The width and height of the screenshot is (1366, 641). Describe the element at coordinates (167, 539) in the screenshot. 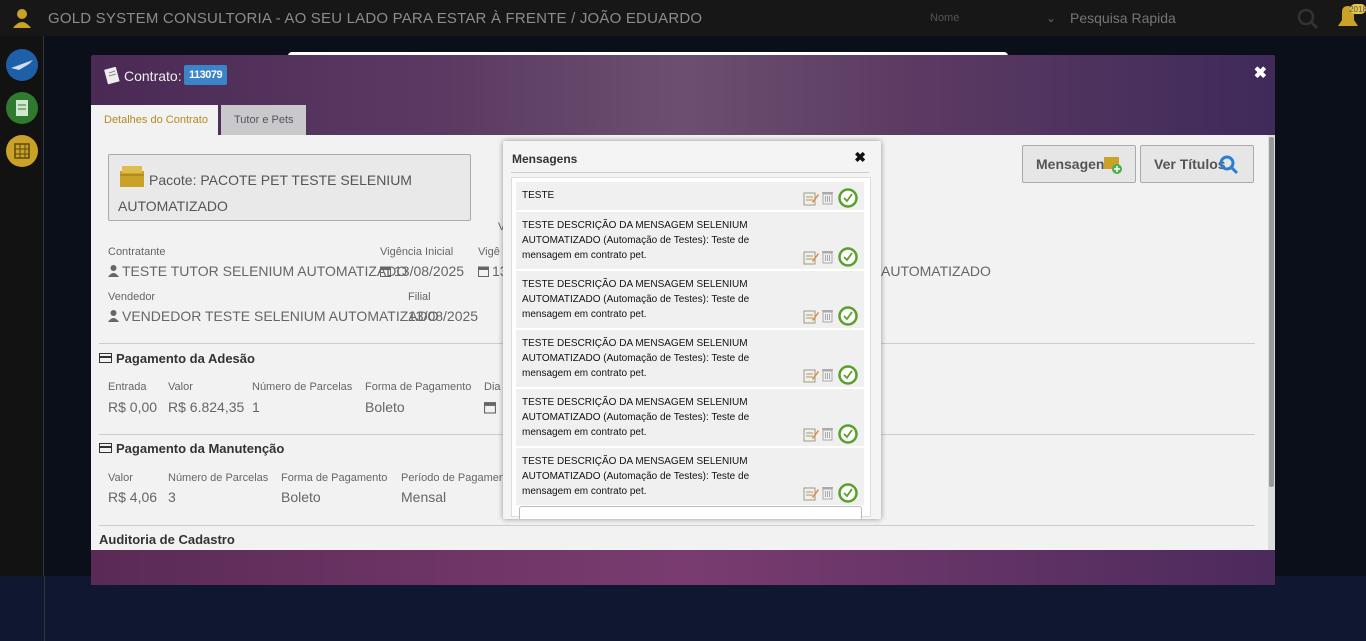

I see `auditoria-section-title: Auditoria de Cadastro` at that location.